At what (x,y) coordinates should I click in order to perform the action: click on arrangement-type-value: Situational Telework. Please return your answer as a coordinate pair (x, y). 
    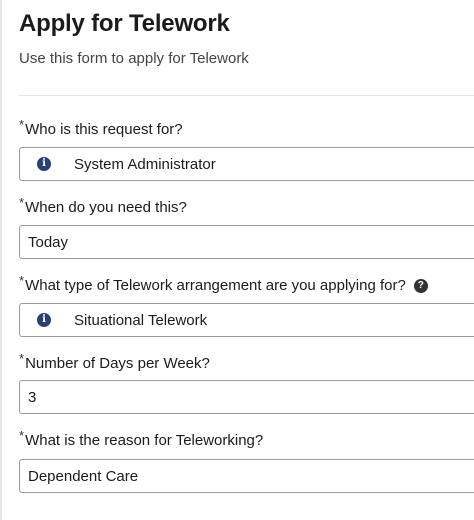
    Looking at the image, I should click on (141, 320).